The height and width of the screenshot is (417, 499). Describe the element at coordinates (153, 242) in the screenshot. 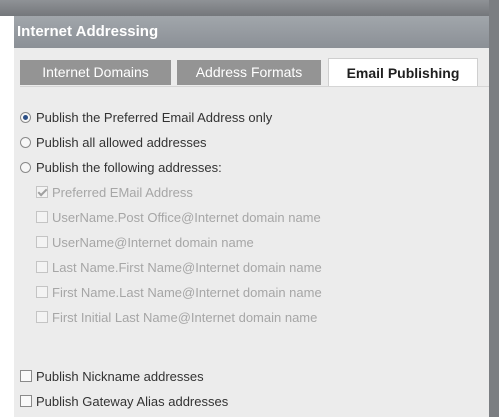

I see `checkbox-label: UserName@Internet domain name` at that location.